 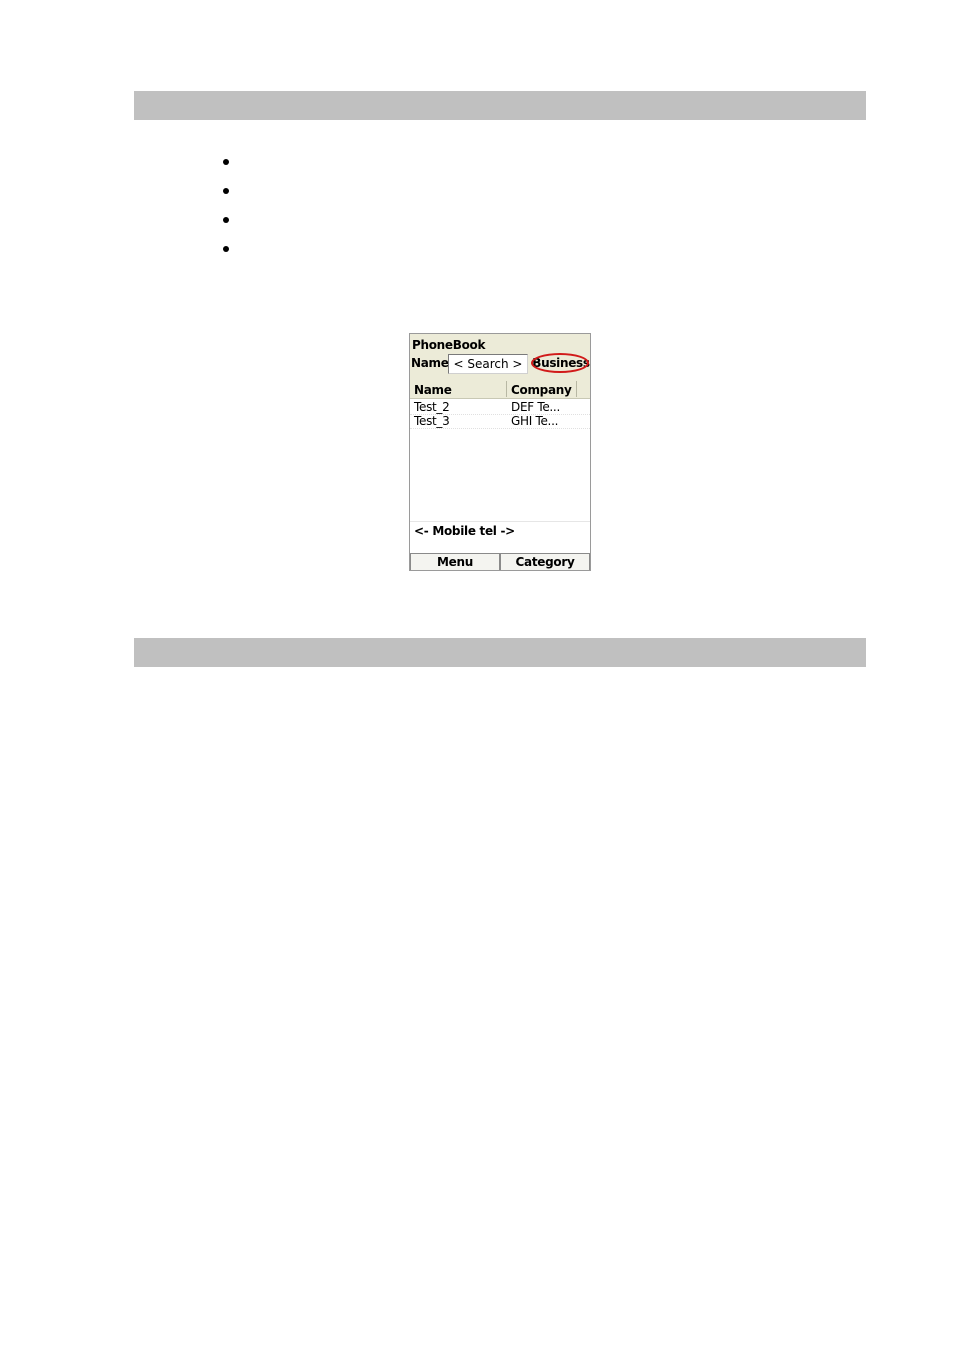 I want to click on detail-divider, so click(x=500, y=521).